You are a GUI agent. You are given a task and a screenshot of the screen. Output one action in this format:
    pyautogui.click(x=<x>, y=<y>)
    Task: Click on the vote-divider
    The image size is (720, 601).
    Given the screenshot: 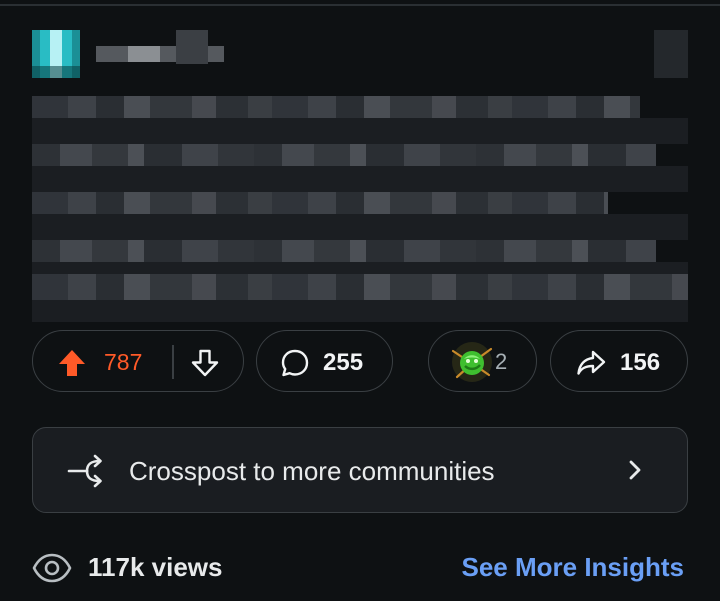 What is the action you would take?
    pyautogui.click(x=173, y=362)
    